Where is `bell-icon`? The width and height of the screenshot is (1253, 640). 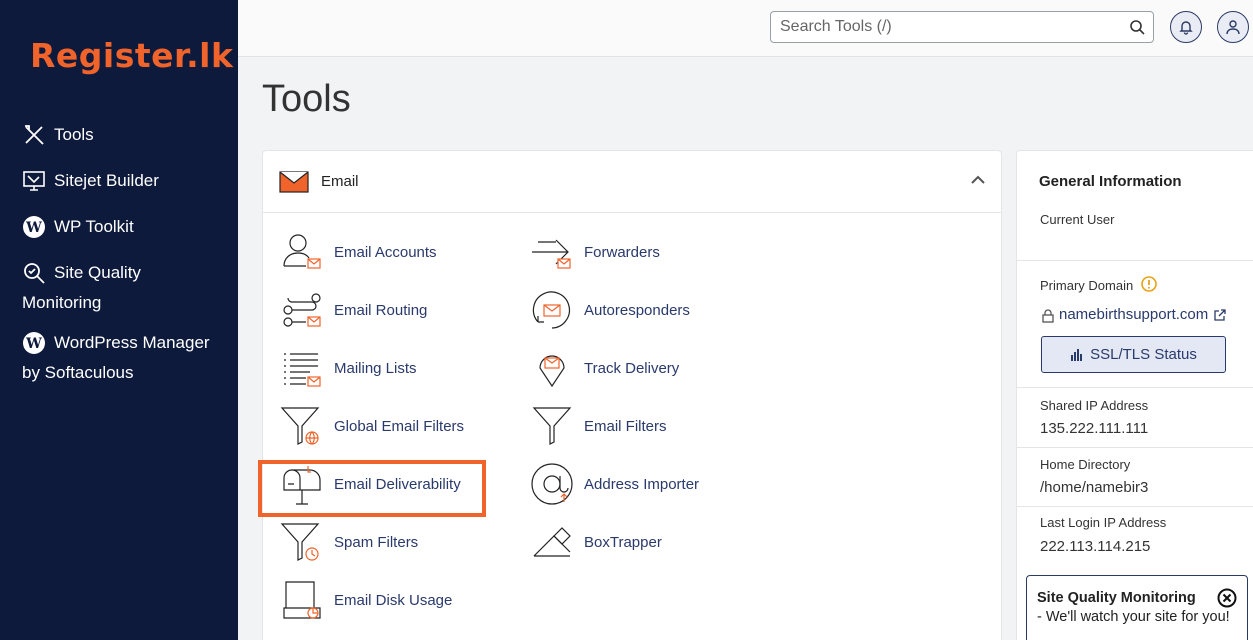 bell-icon is located at coordinates (1186, 28).